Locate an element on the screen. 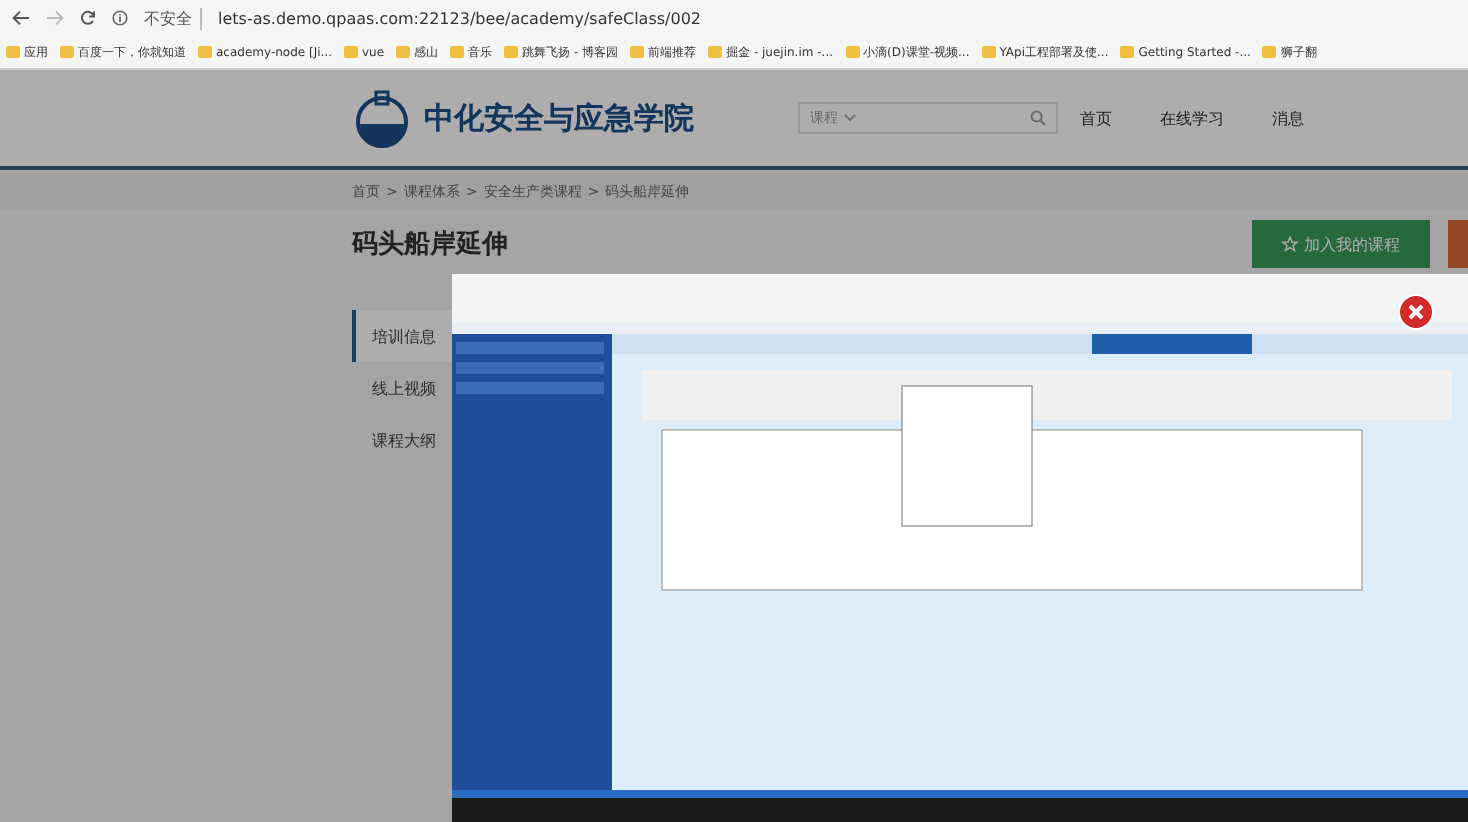  info-icon is located at coordinates (120, 18).